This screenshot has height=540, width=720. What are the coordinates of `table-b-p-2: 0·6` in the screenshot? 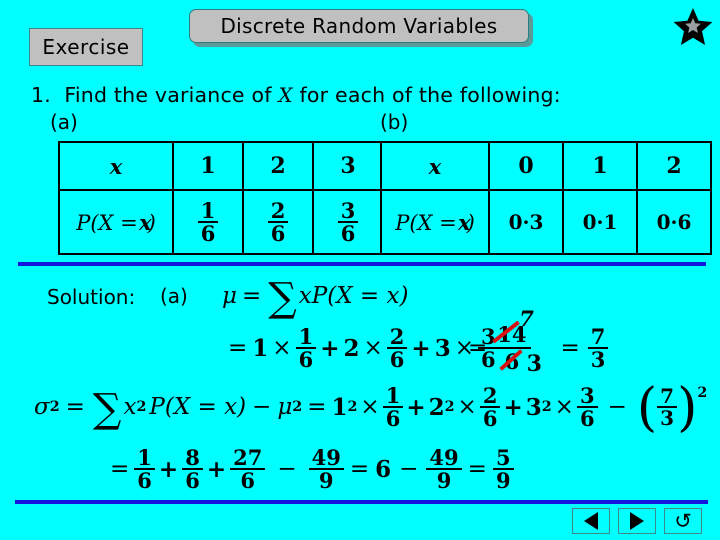 It's located at (674, 222).